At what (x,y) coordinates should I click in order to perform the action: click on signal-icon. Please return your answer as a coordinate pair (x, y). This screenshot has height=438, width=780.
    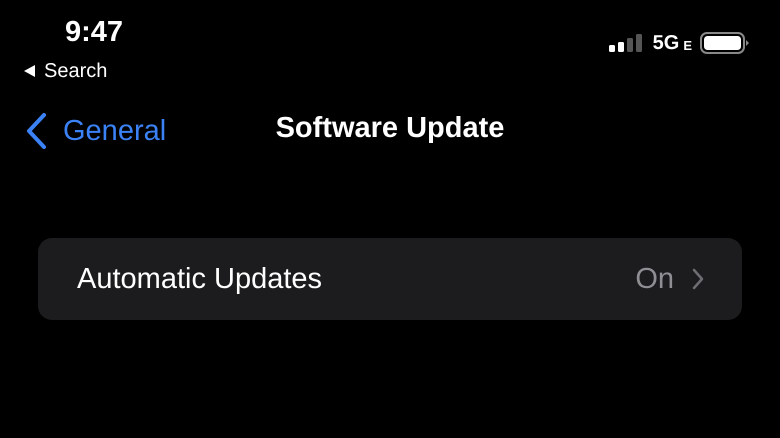
    Looking at the image, I should click on (626, 43).